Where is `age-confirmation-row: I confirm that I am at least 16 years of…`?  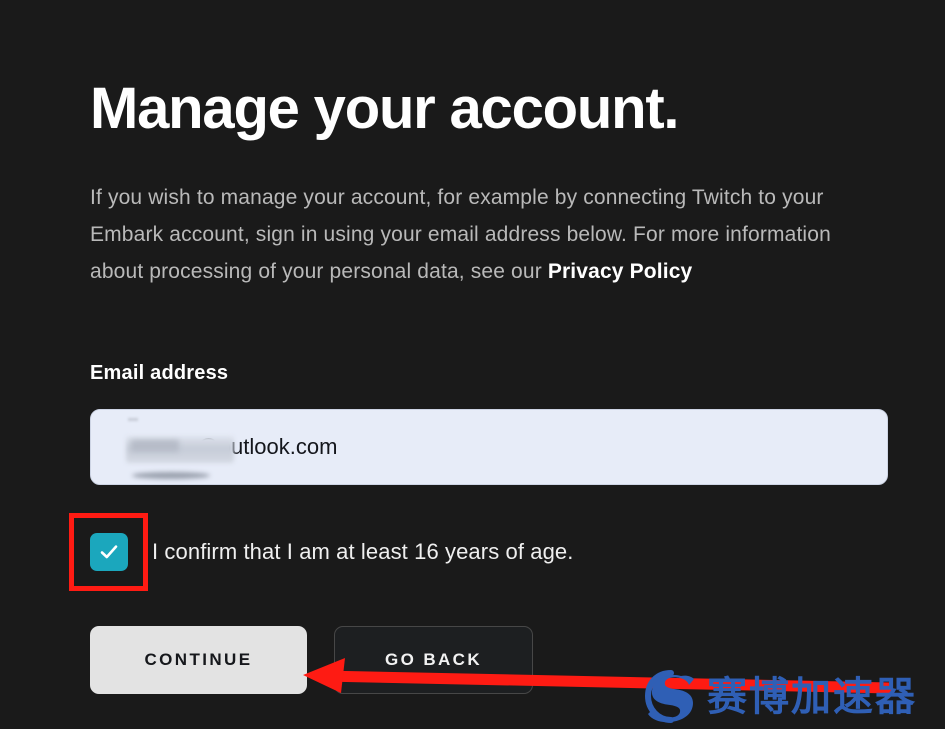 age-confirmation-row: I confirm that I am at least 16 years of… is located at coordinates (331, 552).